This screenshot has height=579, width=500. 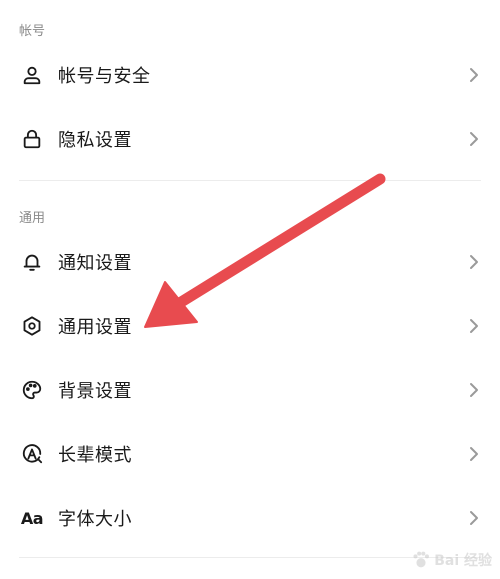 I want to click on settings-item-account-security: 帐号与安全, so click(x=250, y=75).